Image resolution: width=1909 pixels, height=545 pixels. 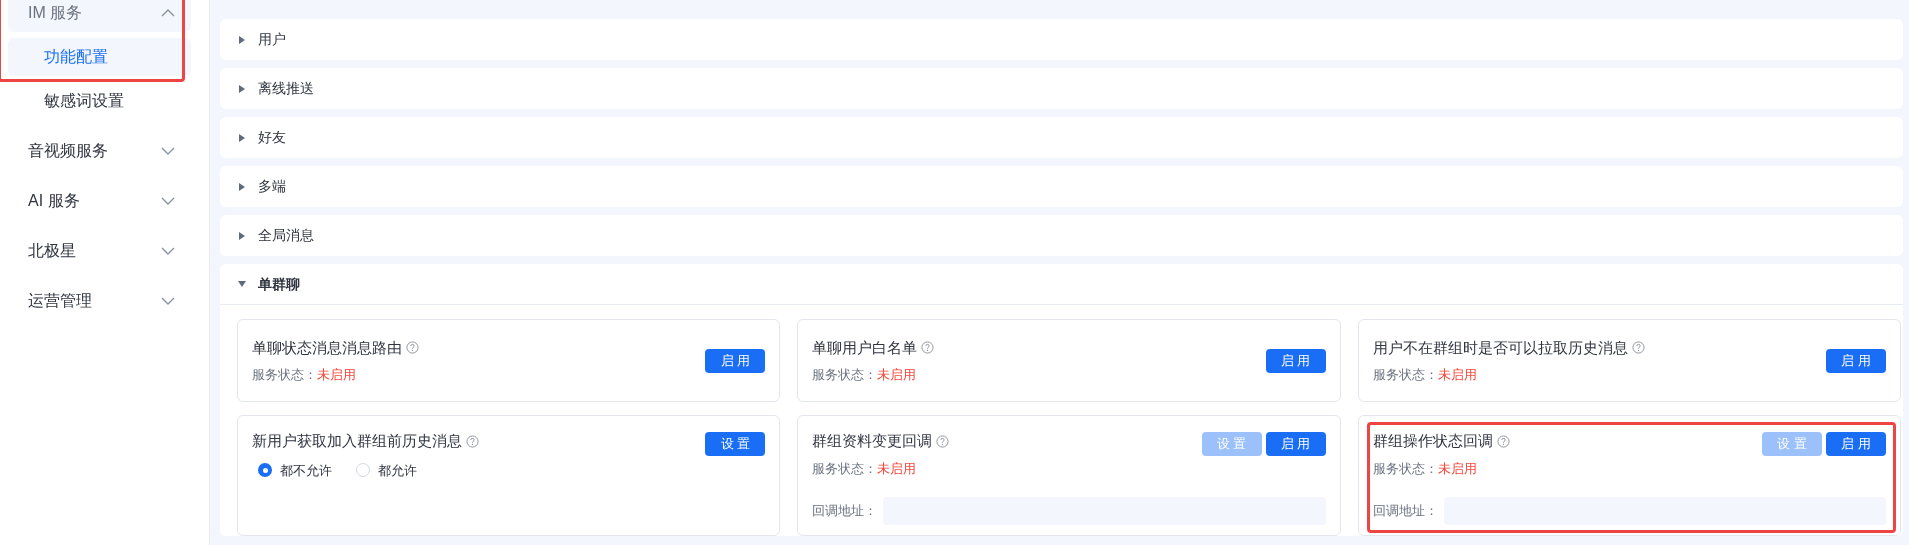 What do you see at coordinates (1432, 441) in the screenshot?
I see `card-title: 群组操作状态回调` at bounding box center [1432, 441].